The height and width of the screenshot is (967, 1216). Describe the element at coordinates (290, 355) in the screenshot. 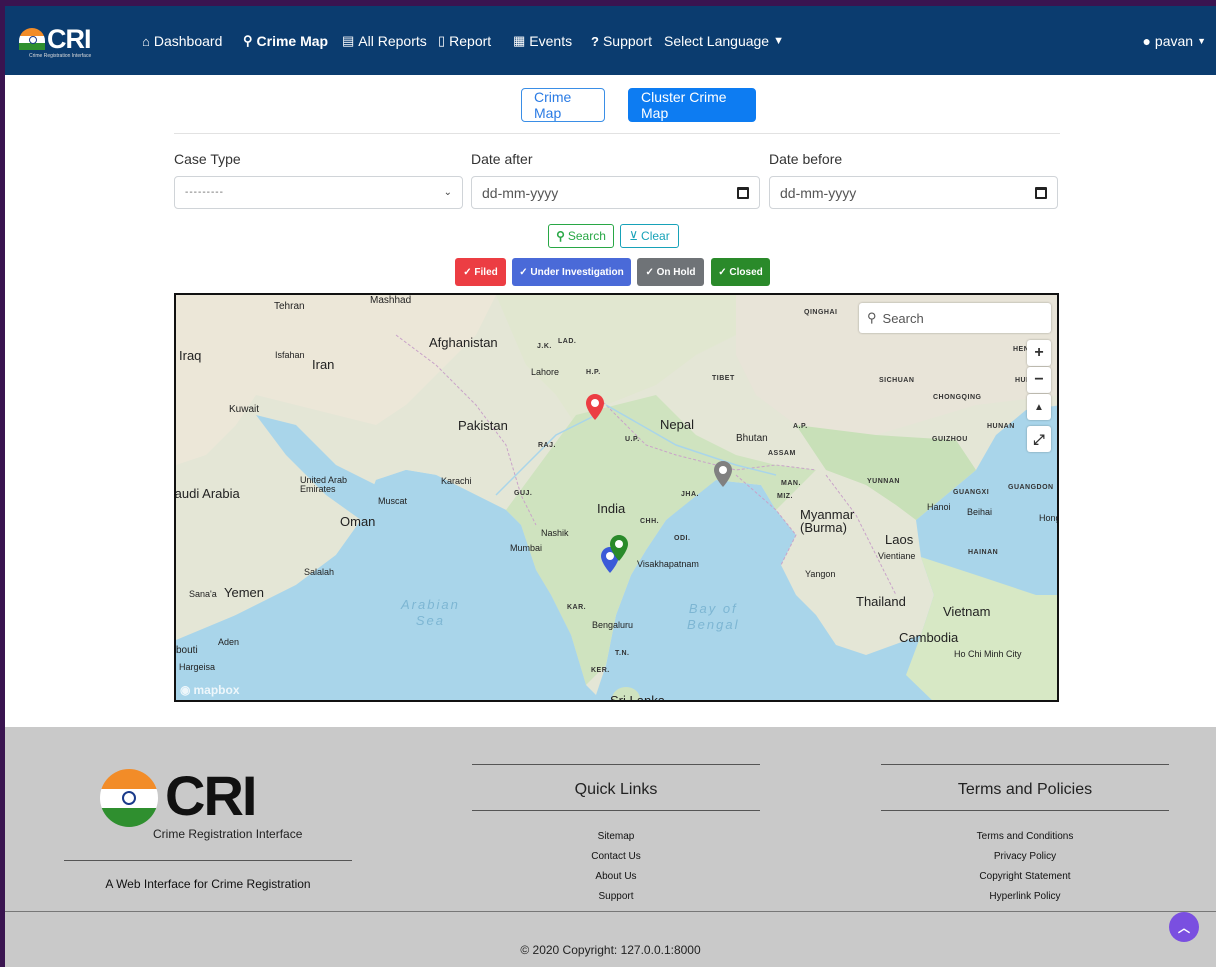

I see `map-label: Isfahan` at that location.